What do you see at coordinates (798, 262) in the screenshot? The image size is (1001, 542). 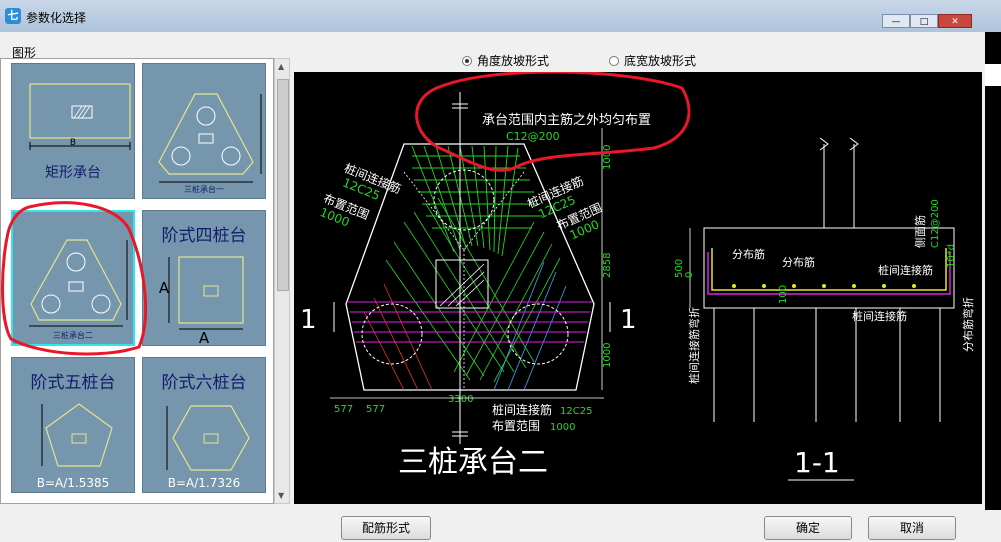 I see `sec-fenbu-2: 分布筋` at bounding box center [798, 262].